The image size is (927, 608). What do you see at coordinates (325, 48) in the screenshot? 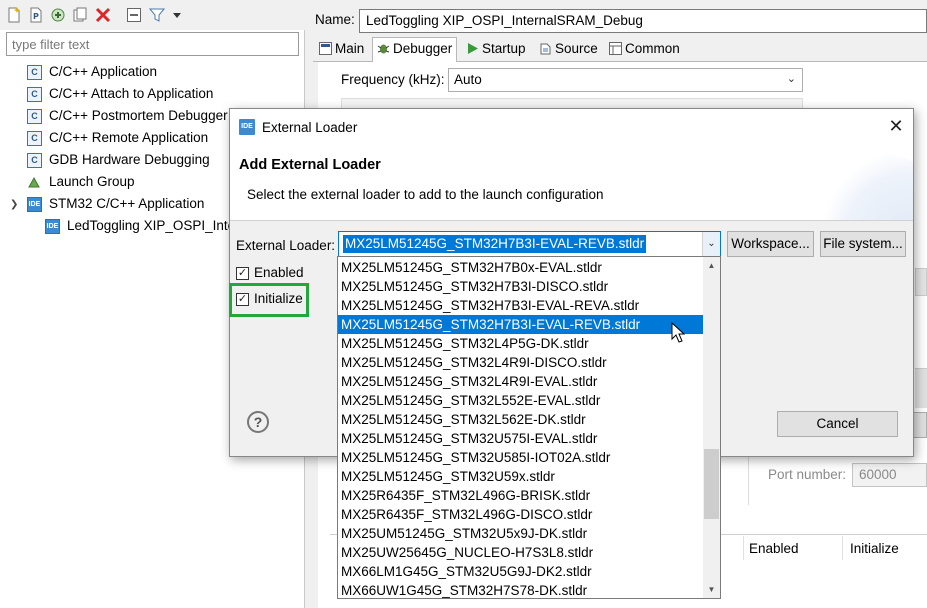
I see `main-tab-icon` at bounding box center [325, 48].